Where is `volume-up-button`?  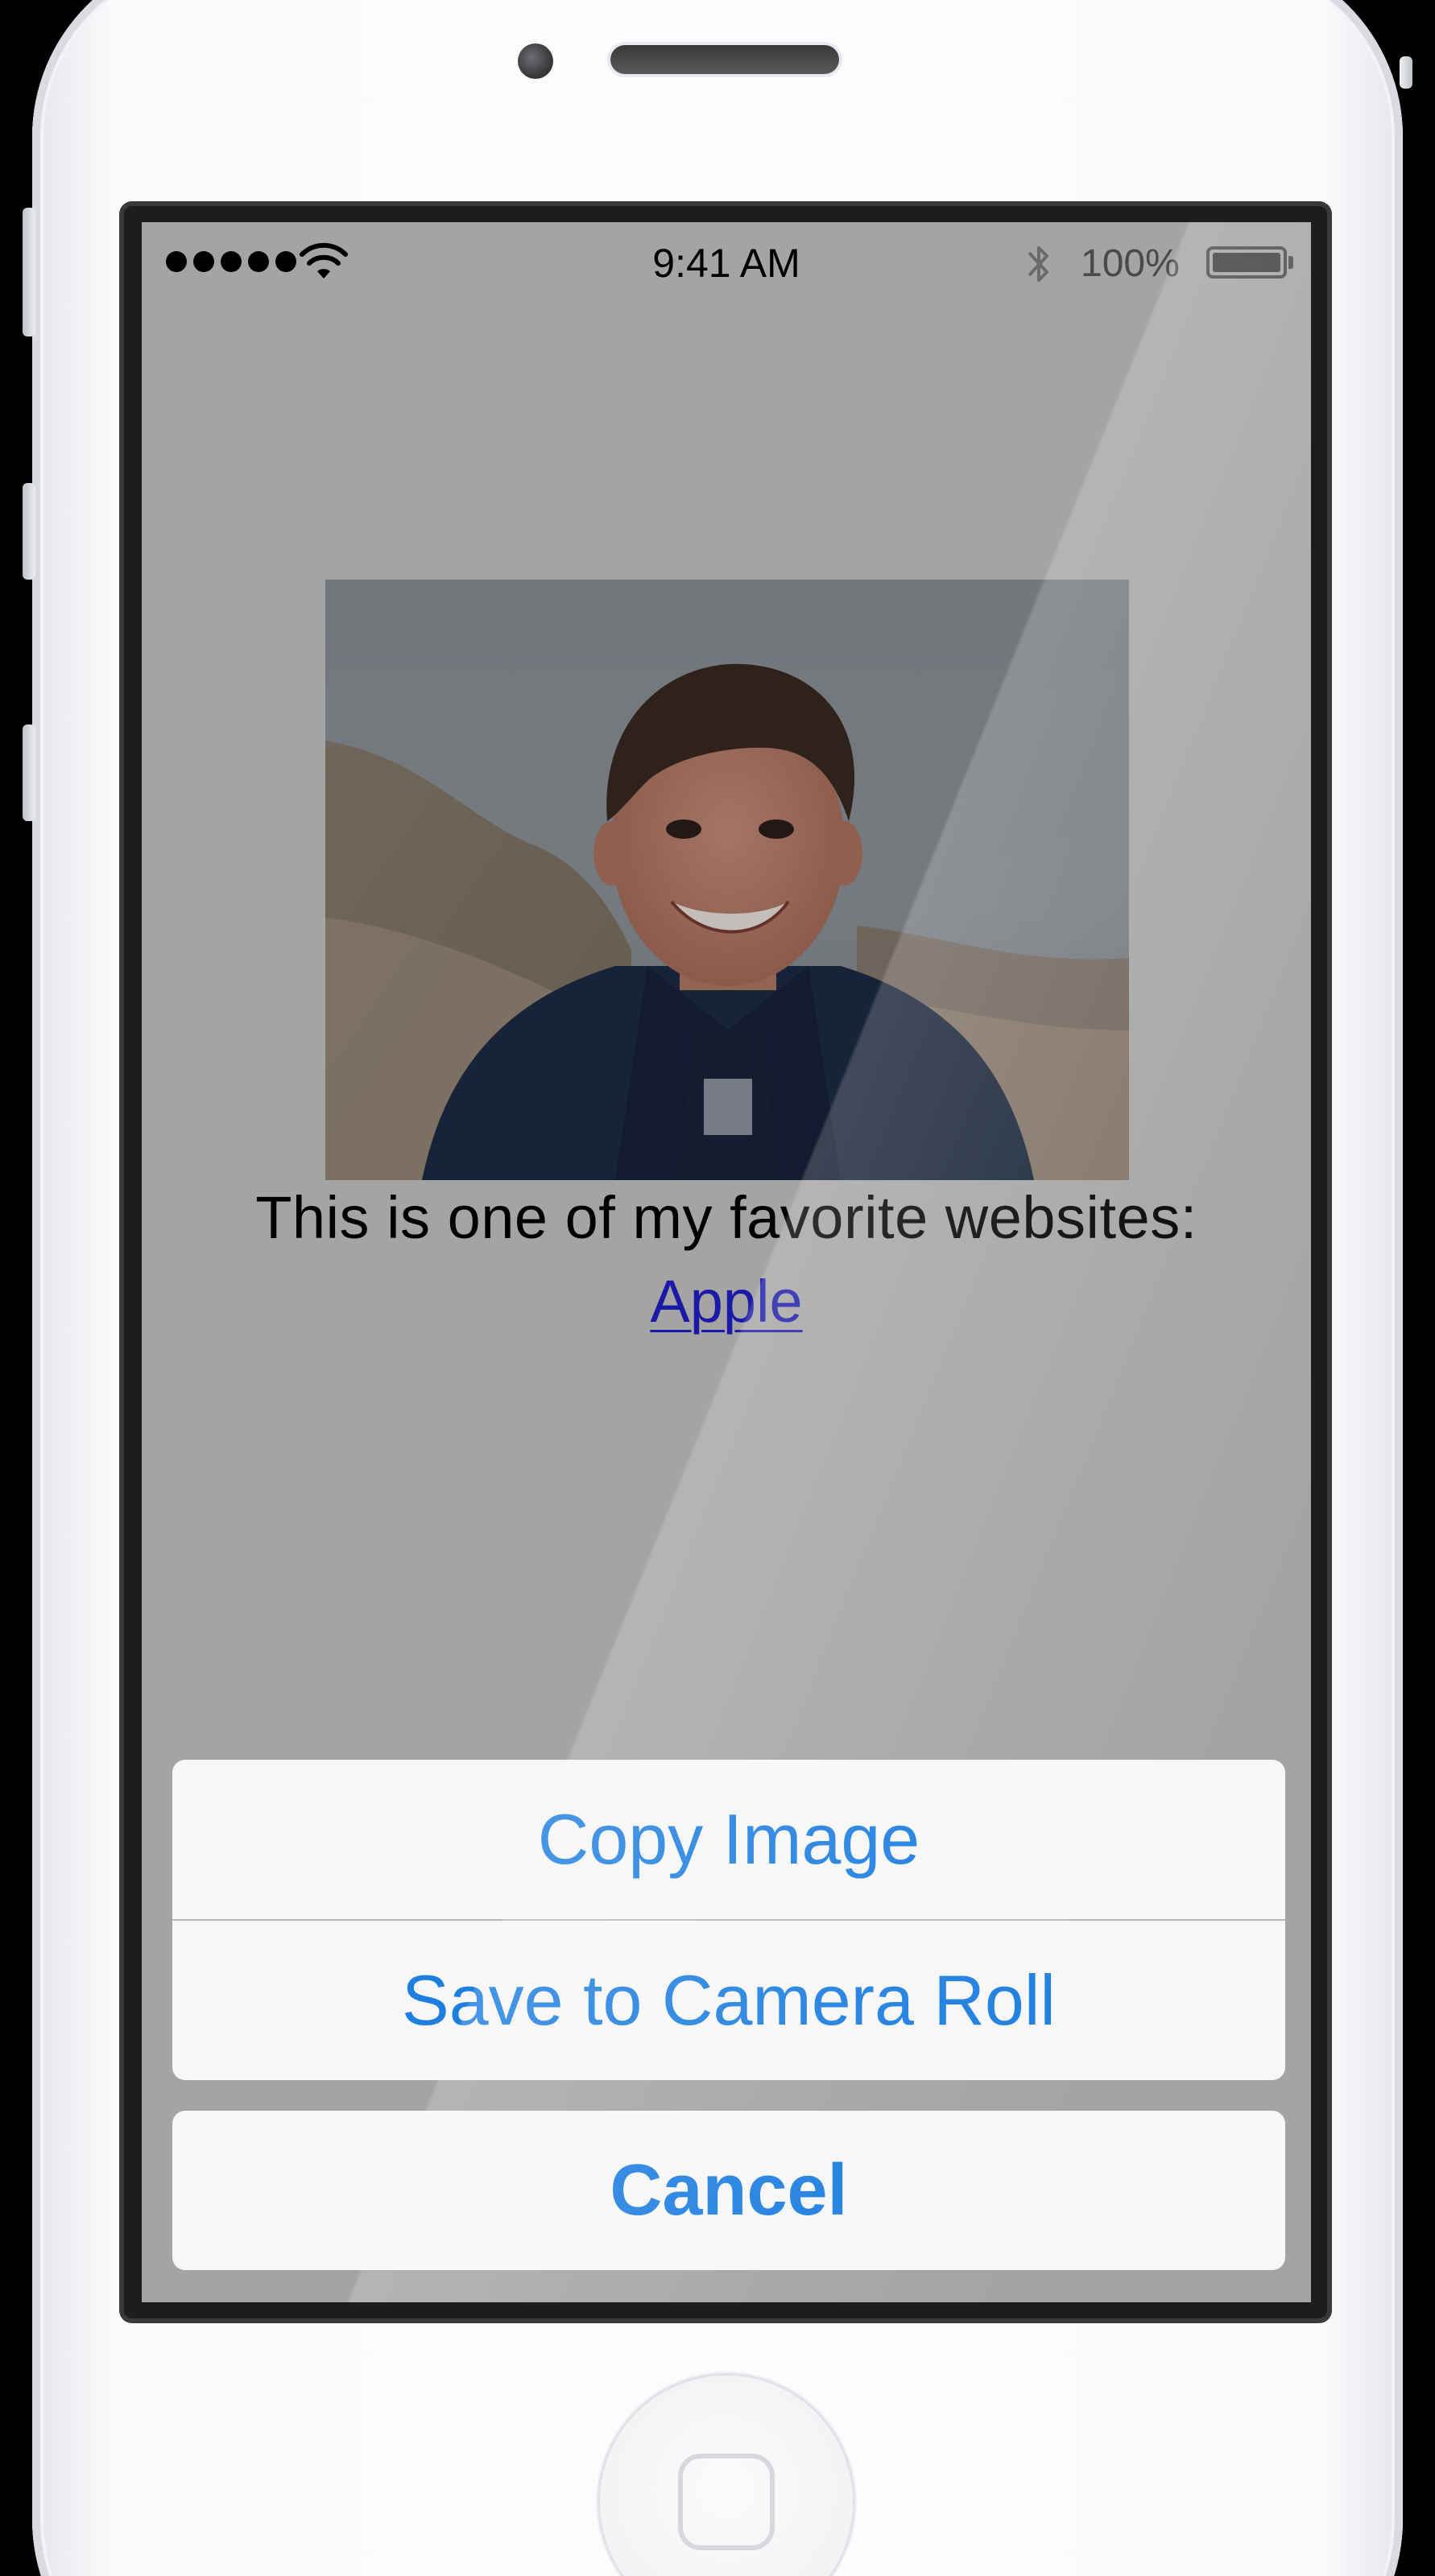
volume-up-button is located at coordinates (29, 531).